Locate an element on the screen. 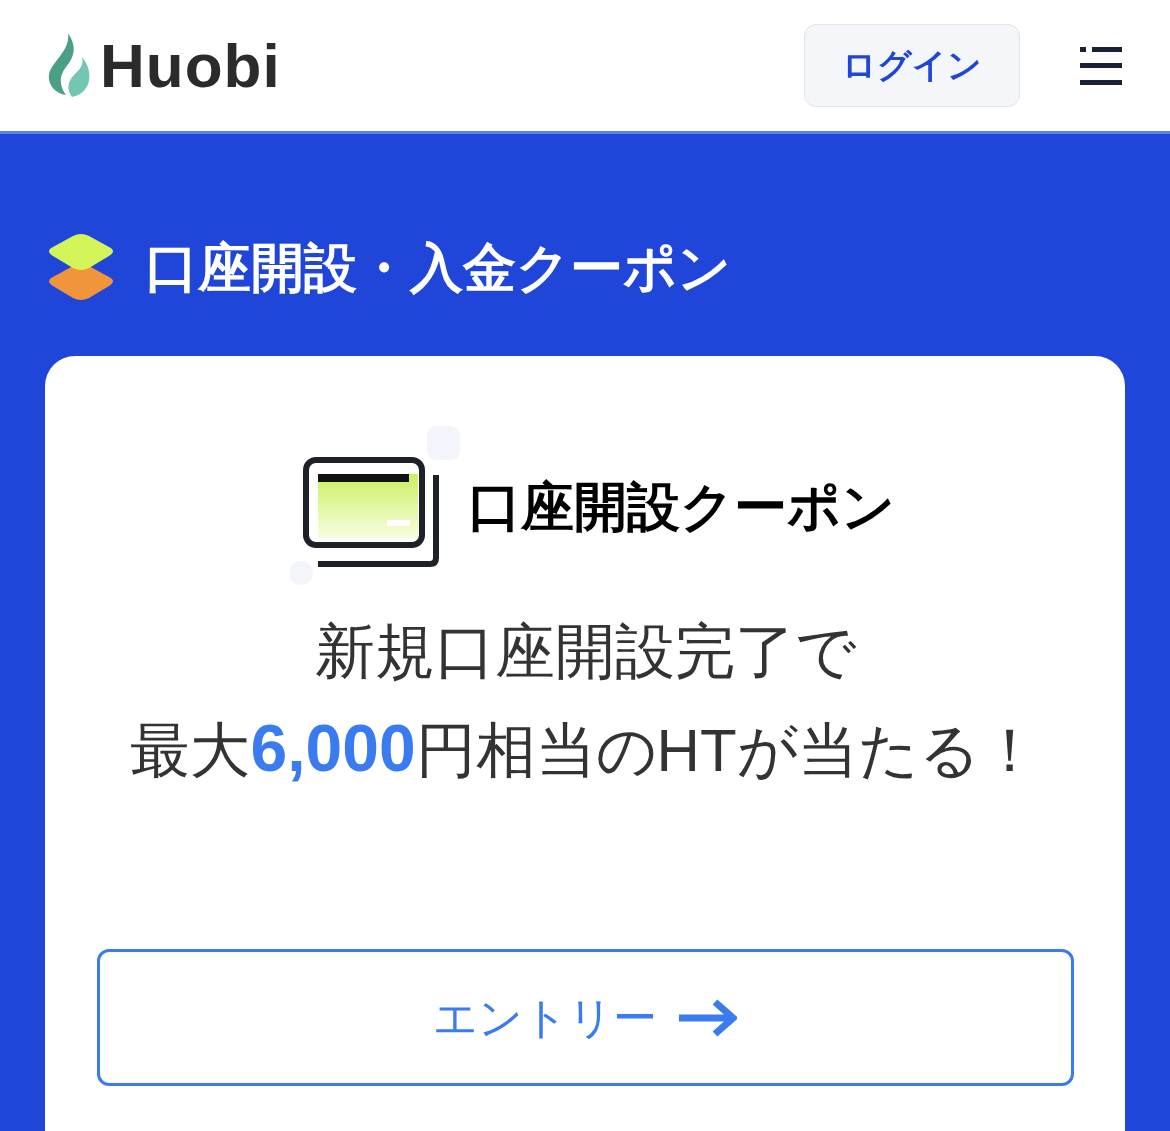 Image resolution: width=1170 pixels, height=1131 pixels. card-icon is located at coordinates (375, 506).